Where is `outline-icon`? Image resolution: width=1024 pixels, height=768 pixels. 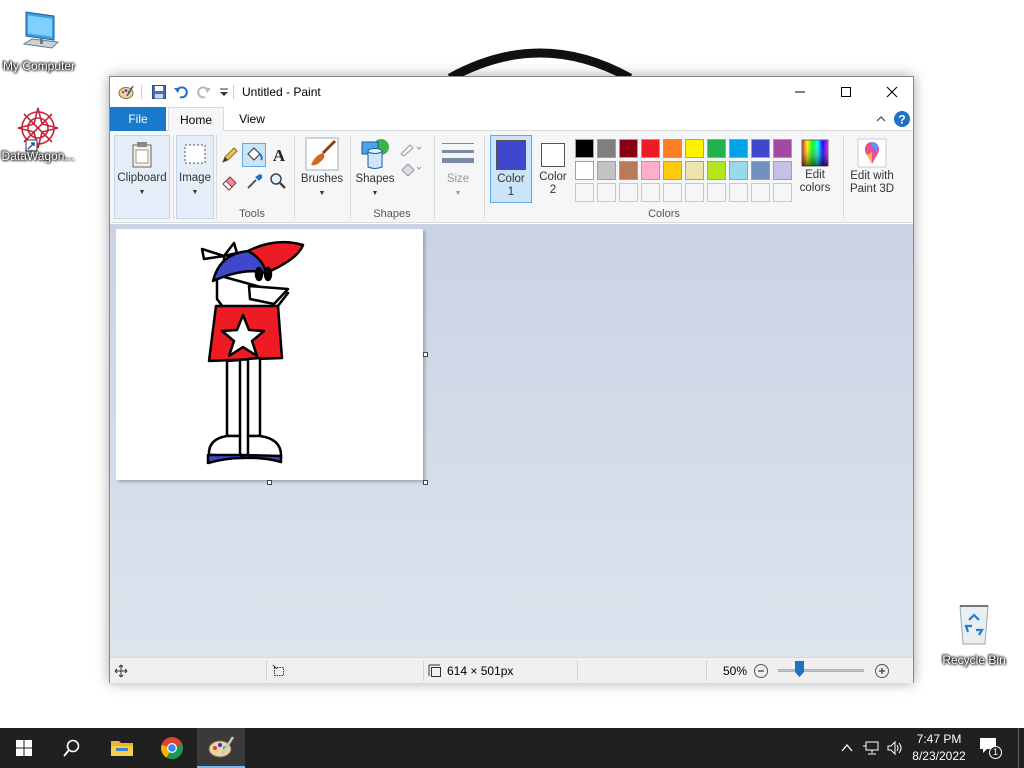 outline-icon is located at coordinates (411, 149).